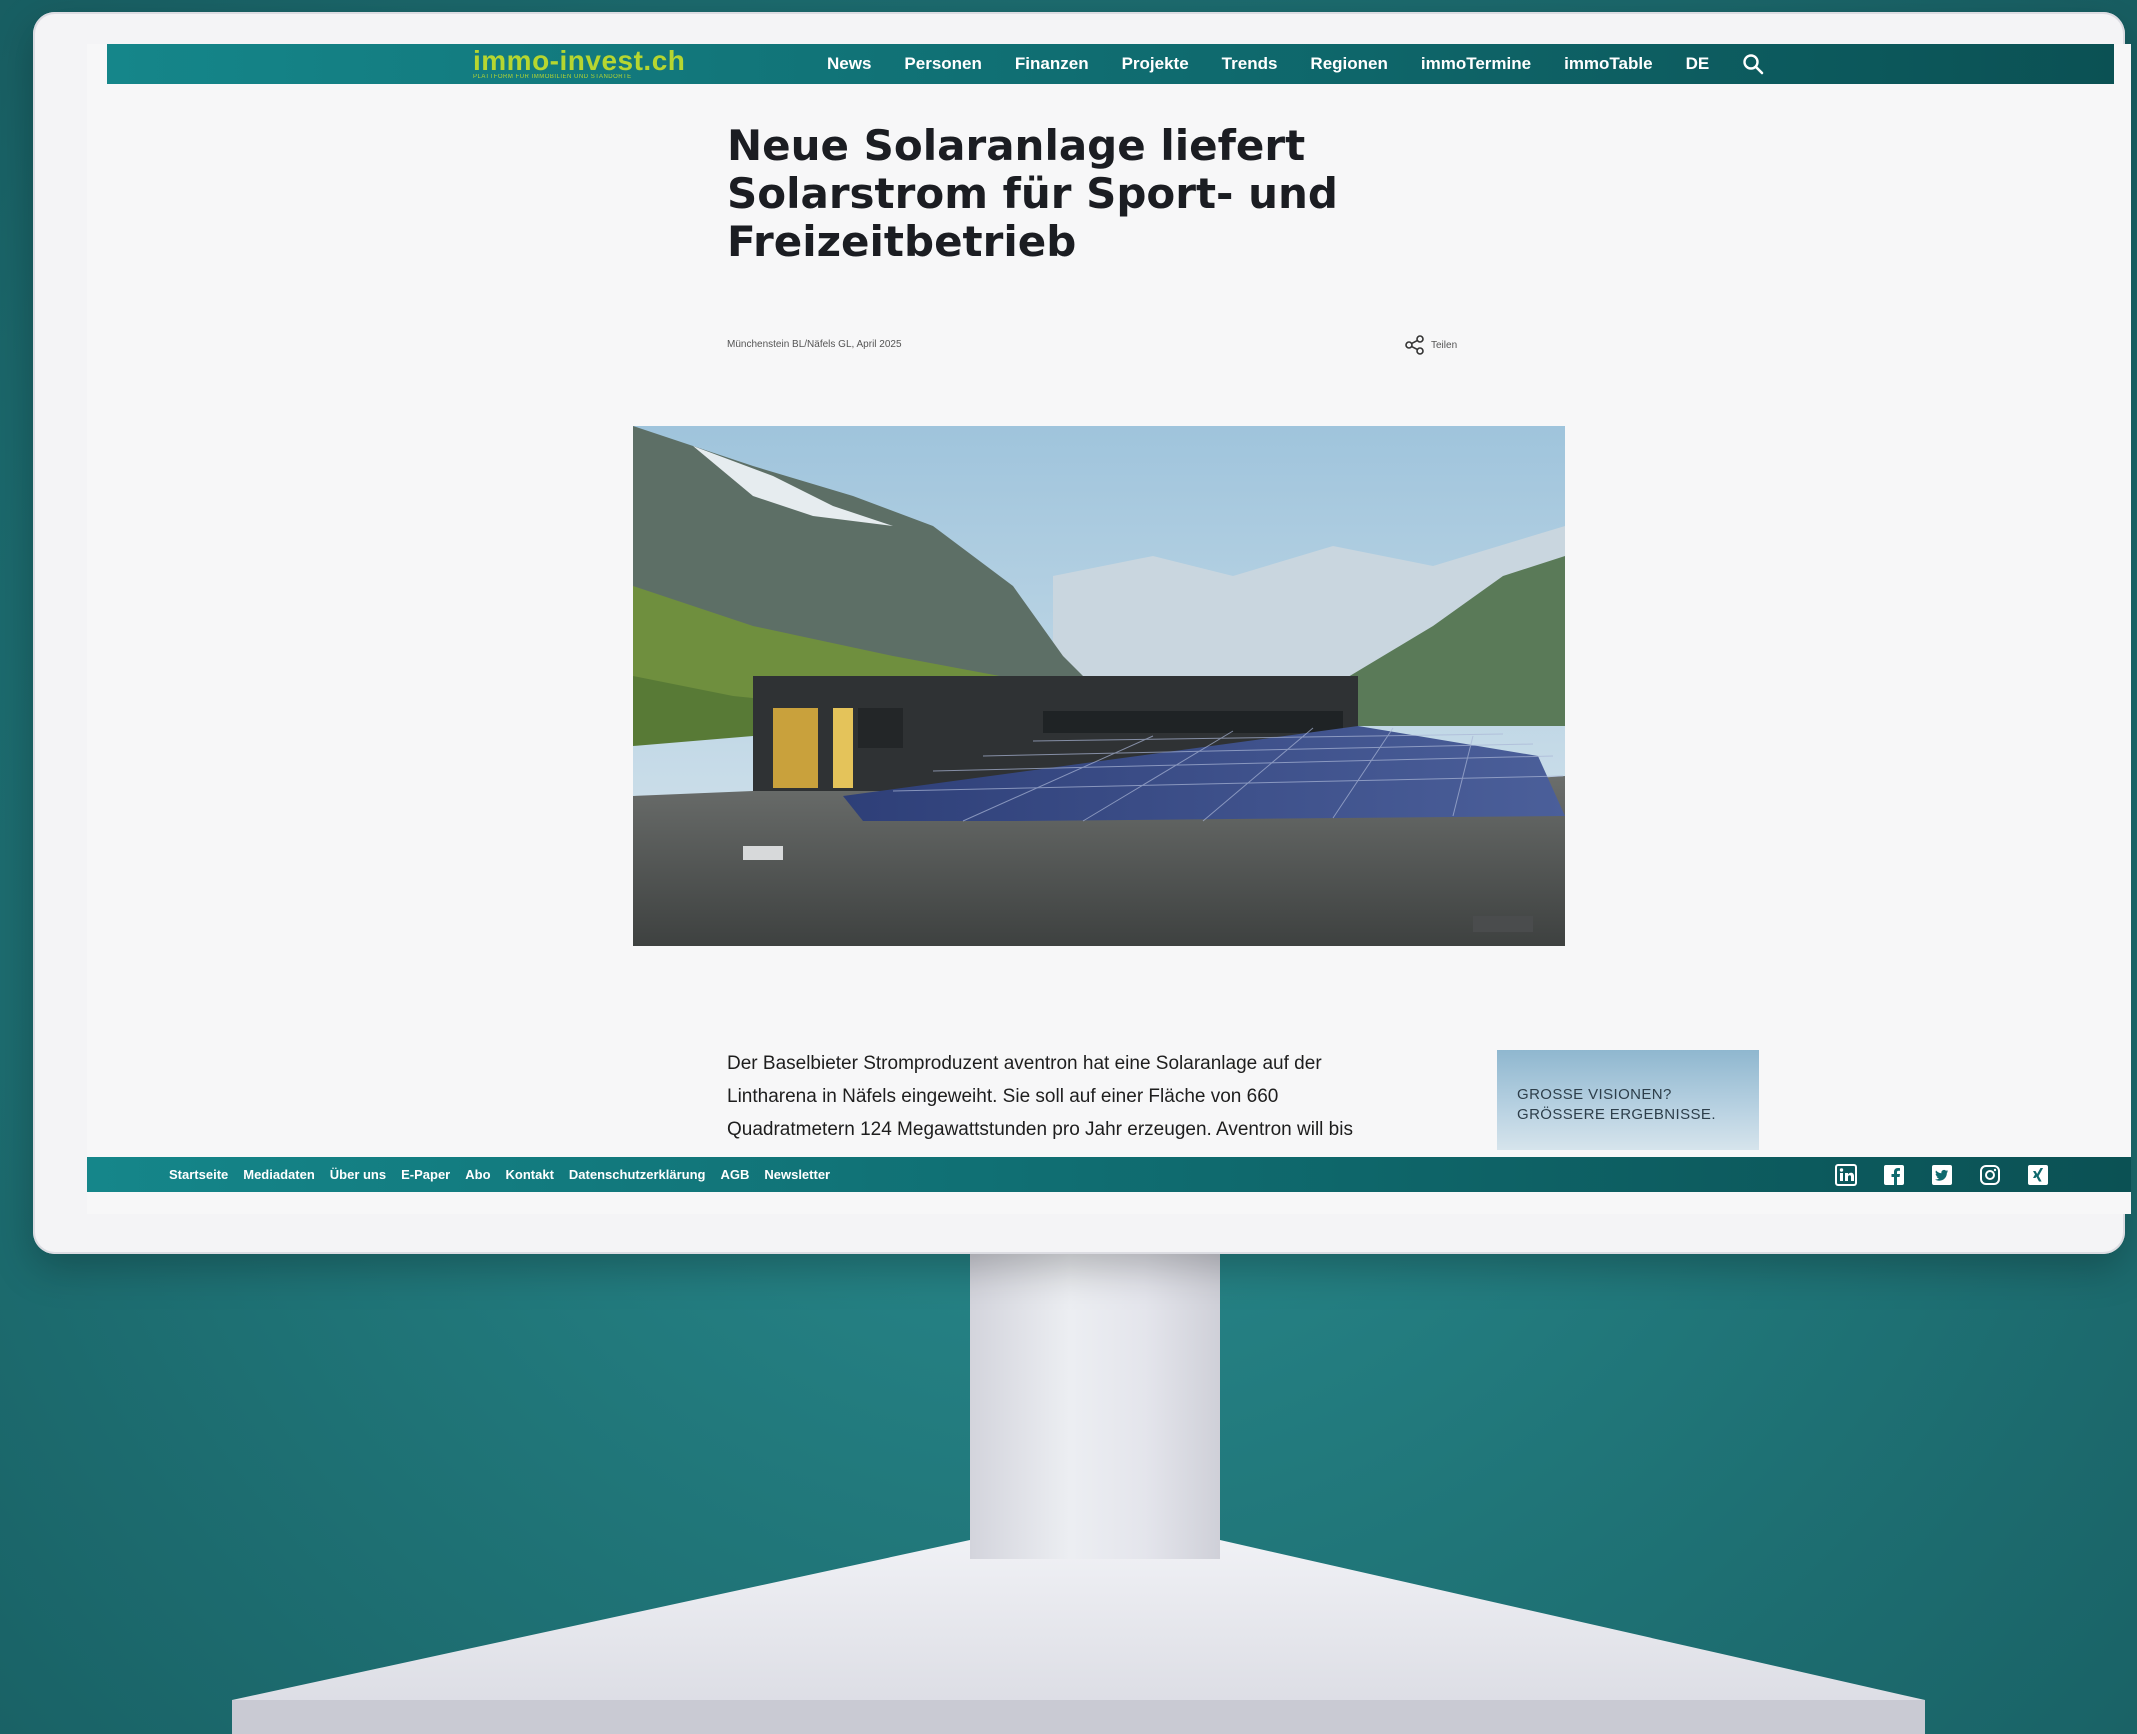 The image size is (2137, 1734). What do you see at coordinates (849, 64) in the screenshot?
I see `nav-item-news: News` at bounding box center [849, 64].